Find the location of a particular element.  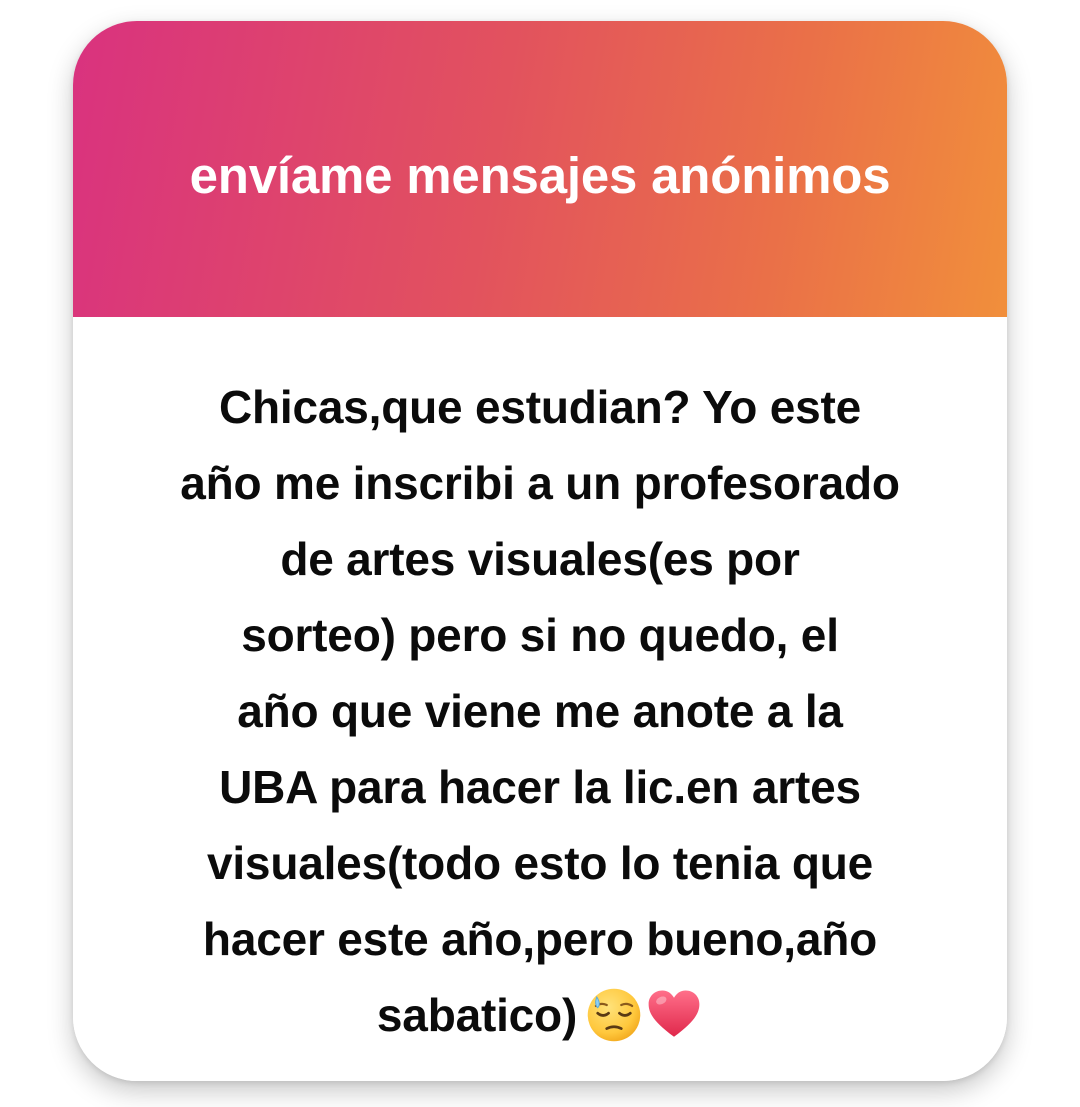

message-line: UBA para hacer la lic.en artes is located at coordinates (540, 787).